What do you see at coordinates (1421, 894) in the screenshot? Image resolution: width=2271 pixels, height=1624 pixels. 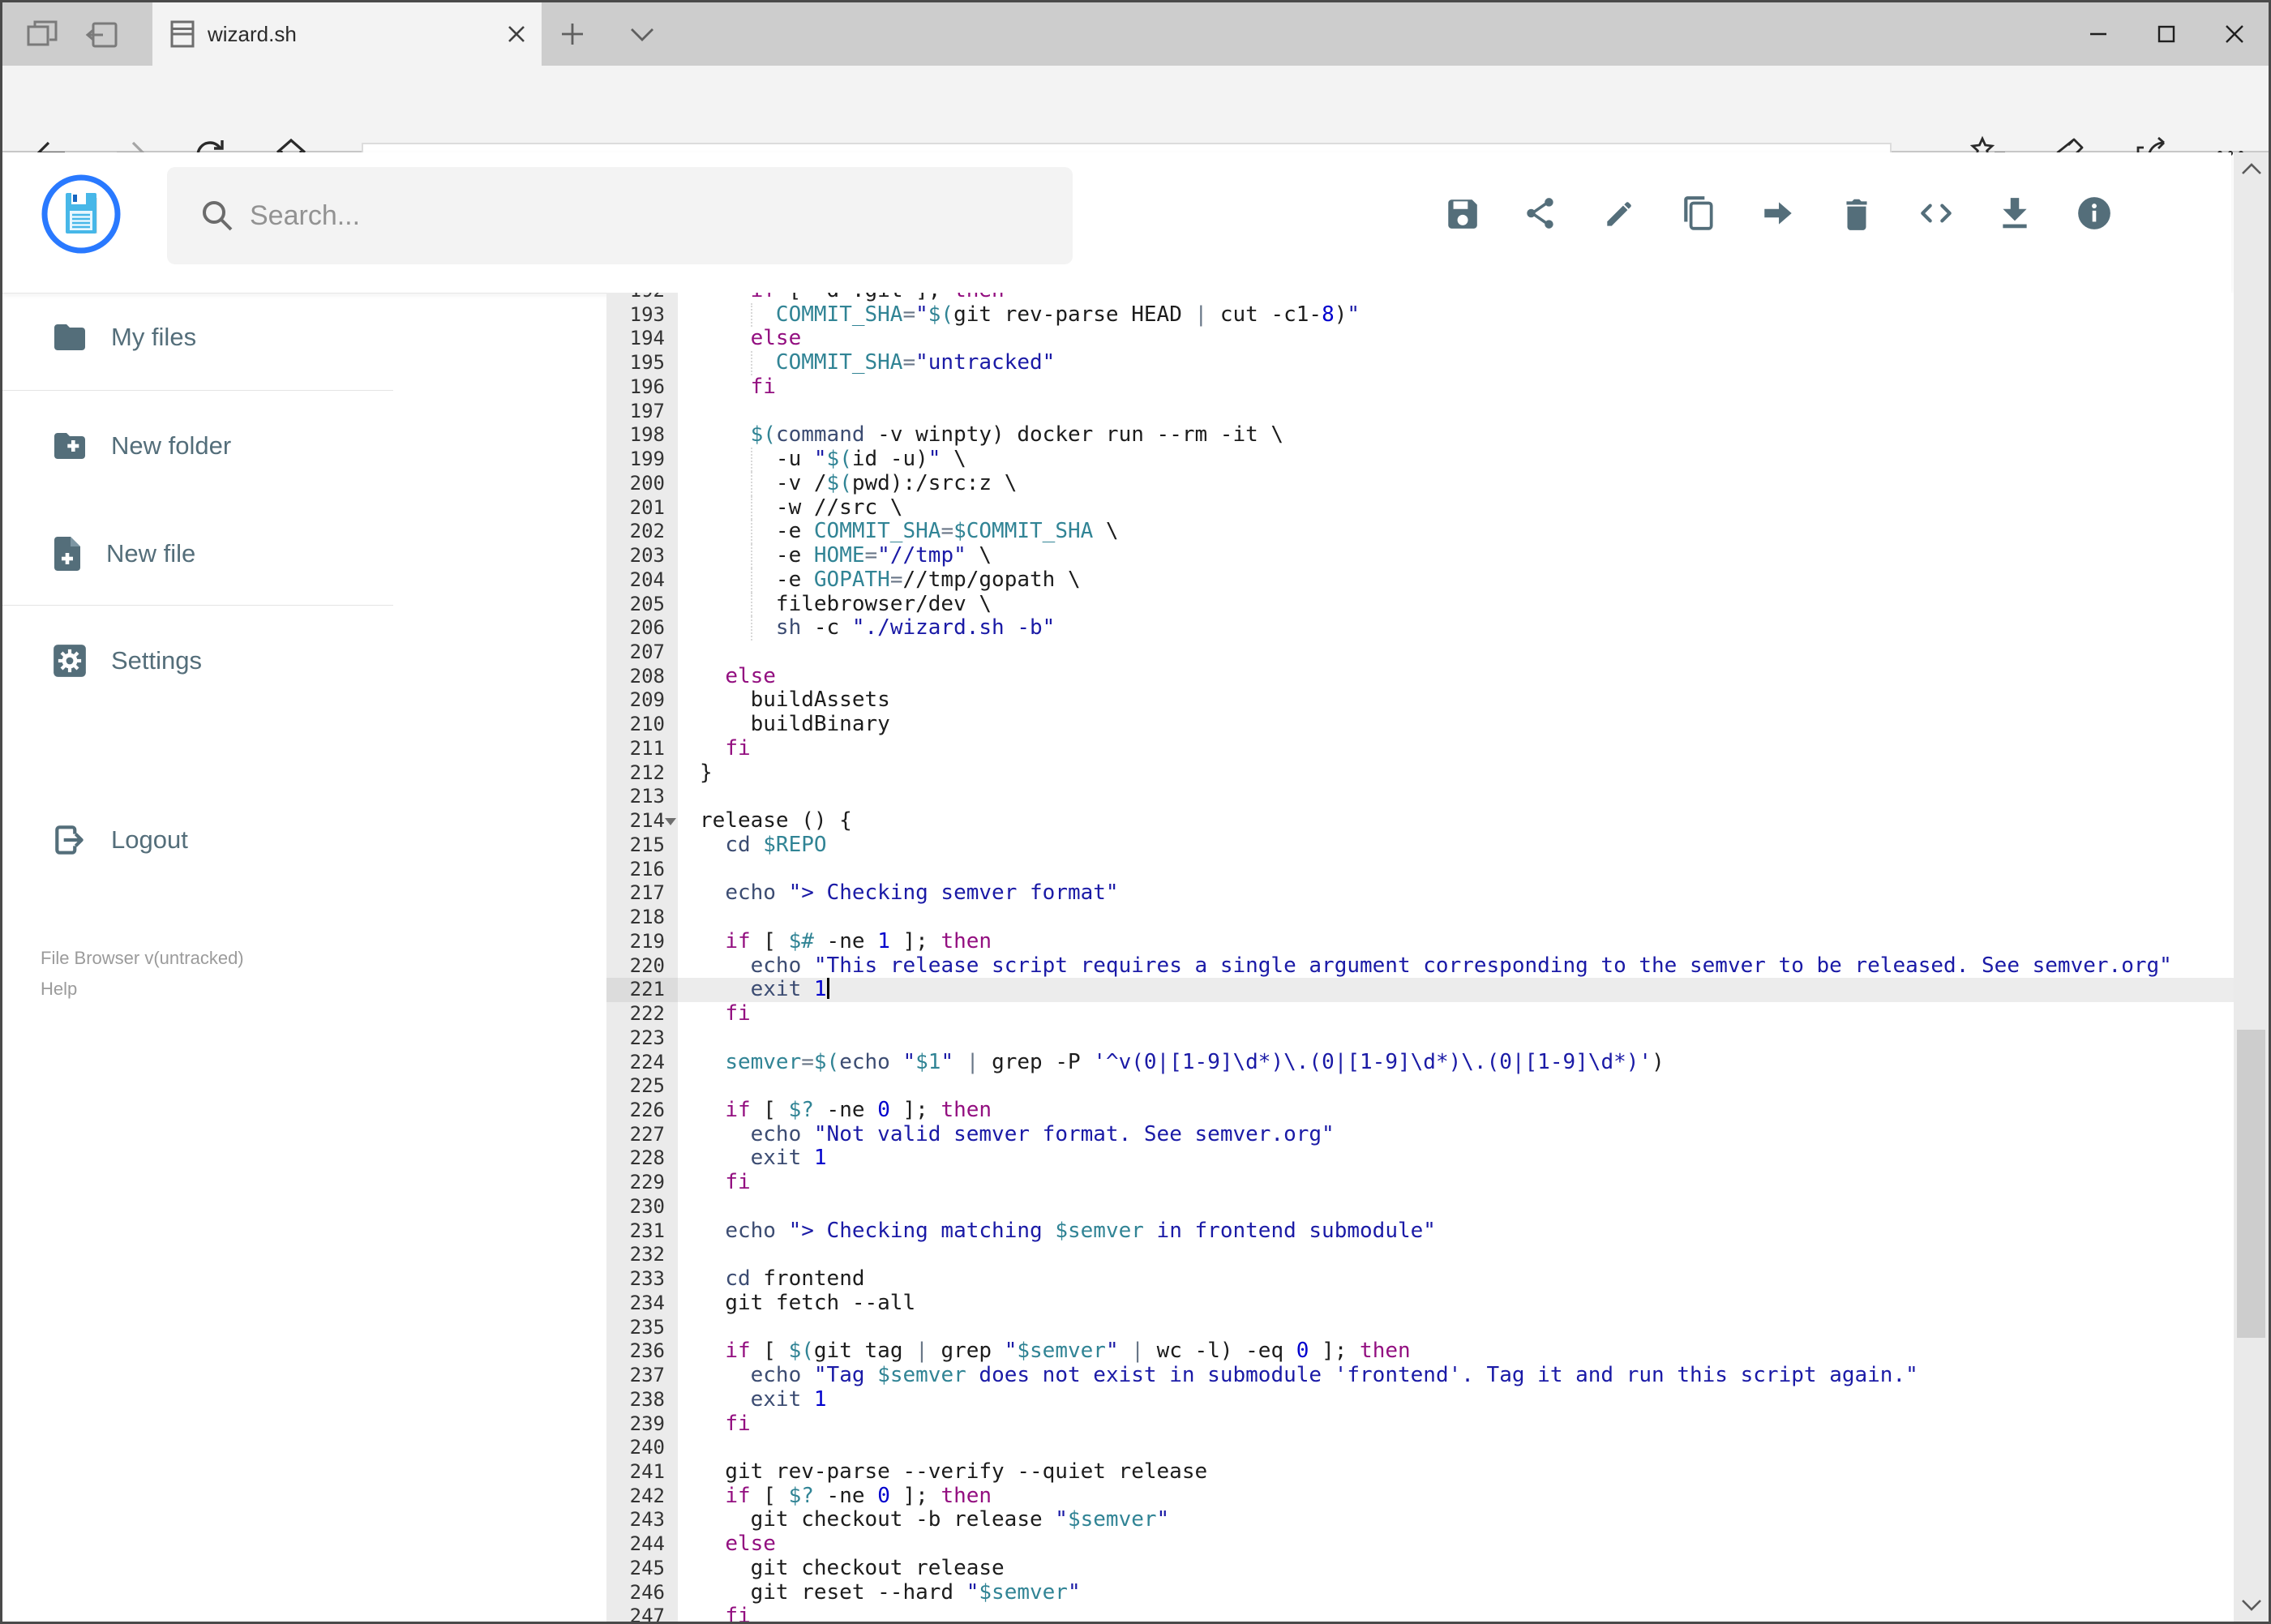 I see `code-line: 217 echo "> Checking semver format"` at bounding box center [1421, 894].